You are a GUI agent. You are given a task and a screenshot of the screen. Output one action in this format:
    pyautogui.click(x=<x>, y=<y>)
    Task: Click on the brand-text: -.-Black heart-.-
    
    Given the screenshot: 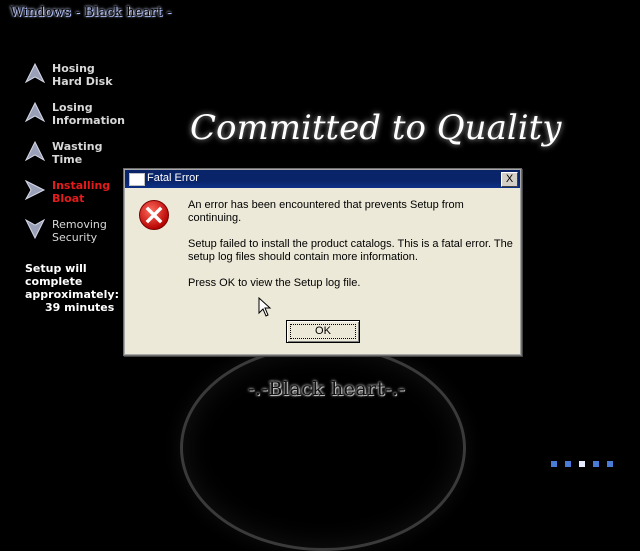 What is the action you would take?
    pyautogui.click(x=327, y=389)
    